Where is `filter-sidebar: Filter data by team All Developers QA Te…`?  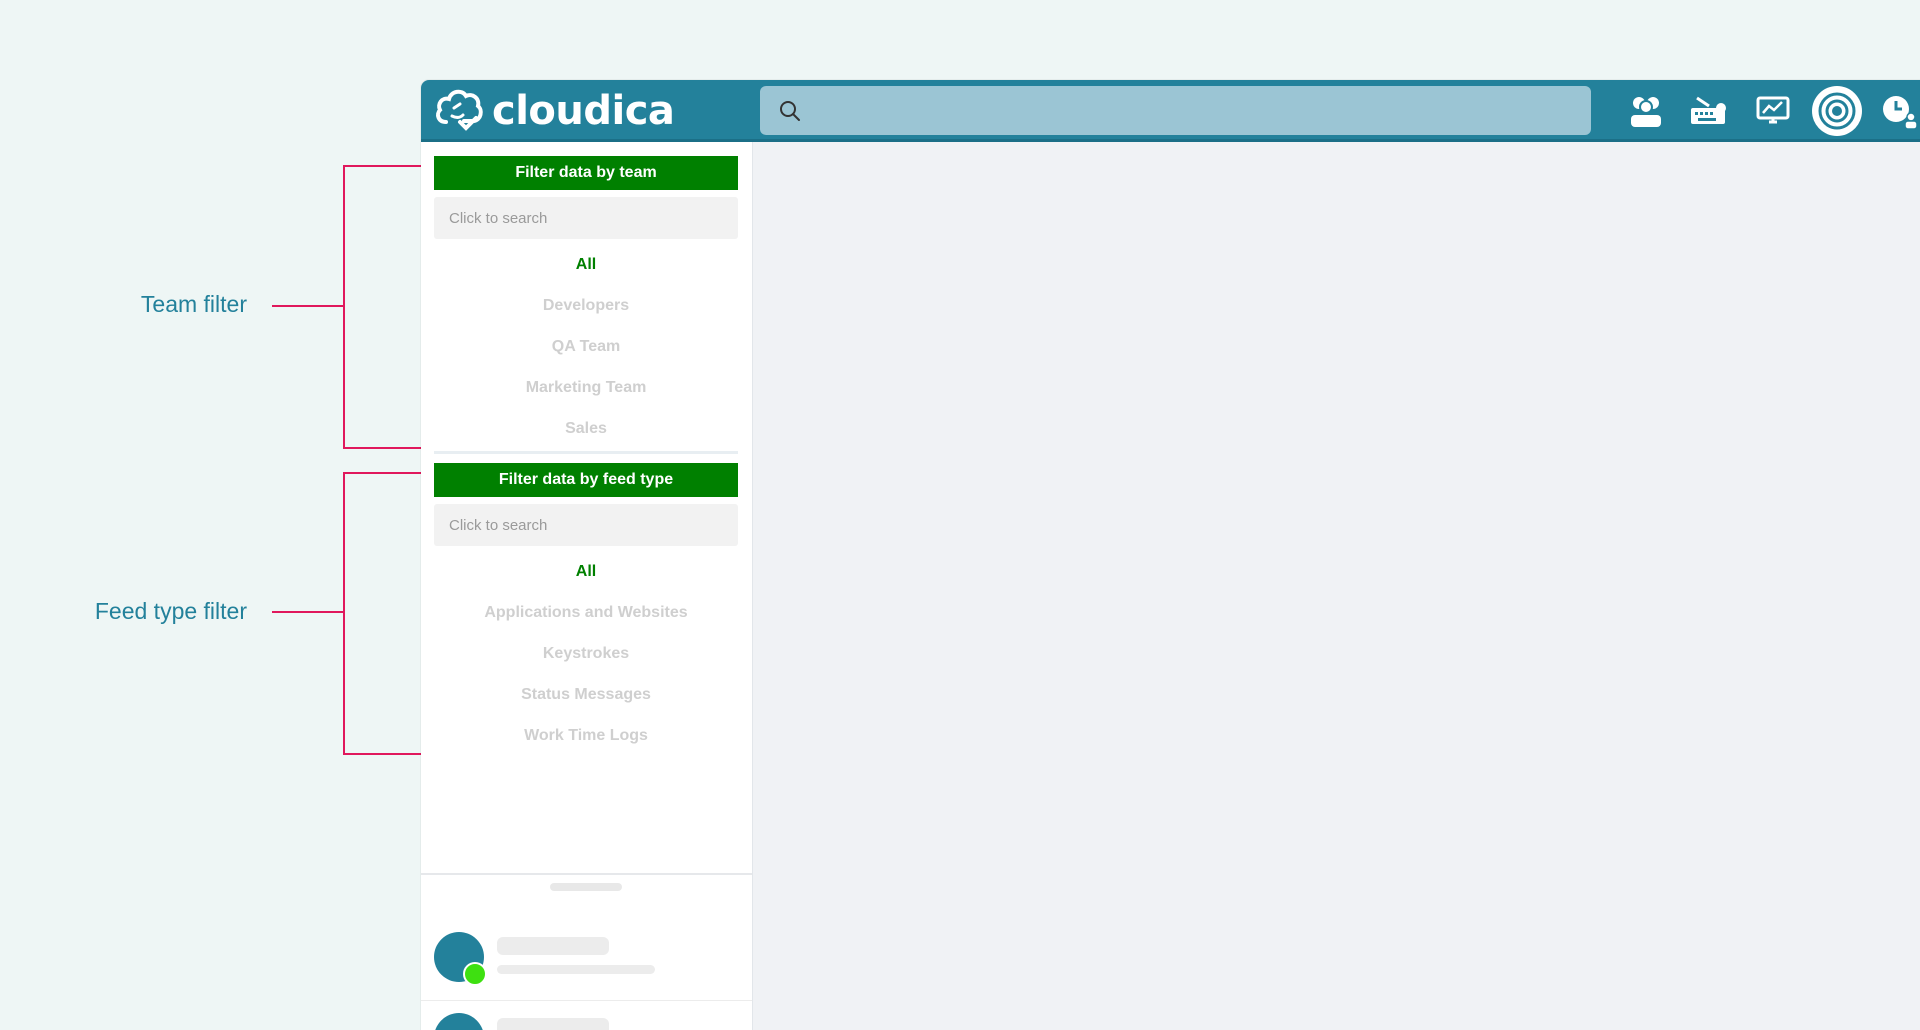
filter-sidebar: Filter data by team All Developers QA Te… is located at coordinates (587, 586).